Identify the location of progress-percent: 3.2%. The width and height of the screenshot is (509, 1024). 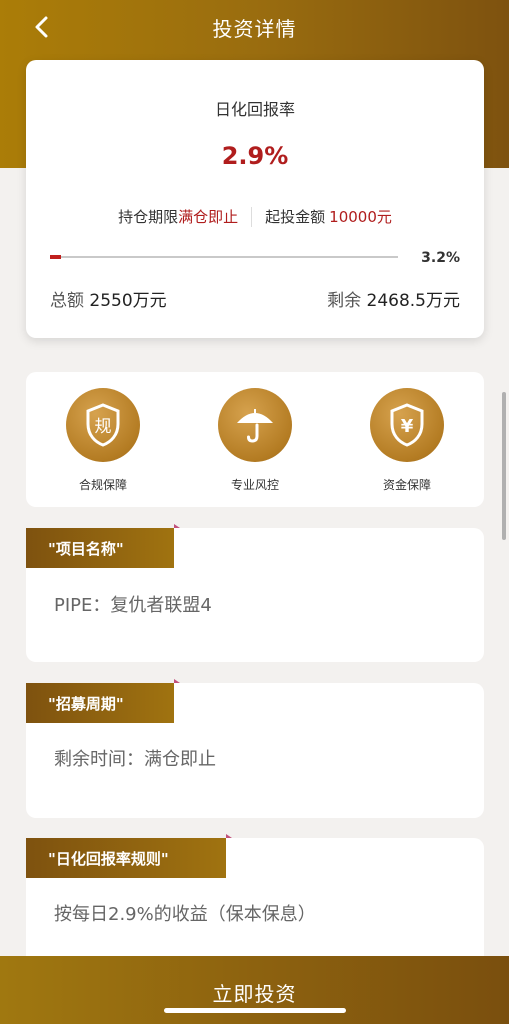
(440, 258).